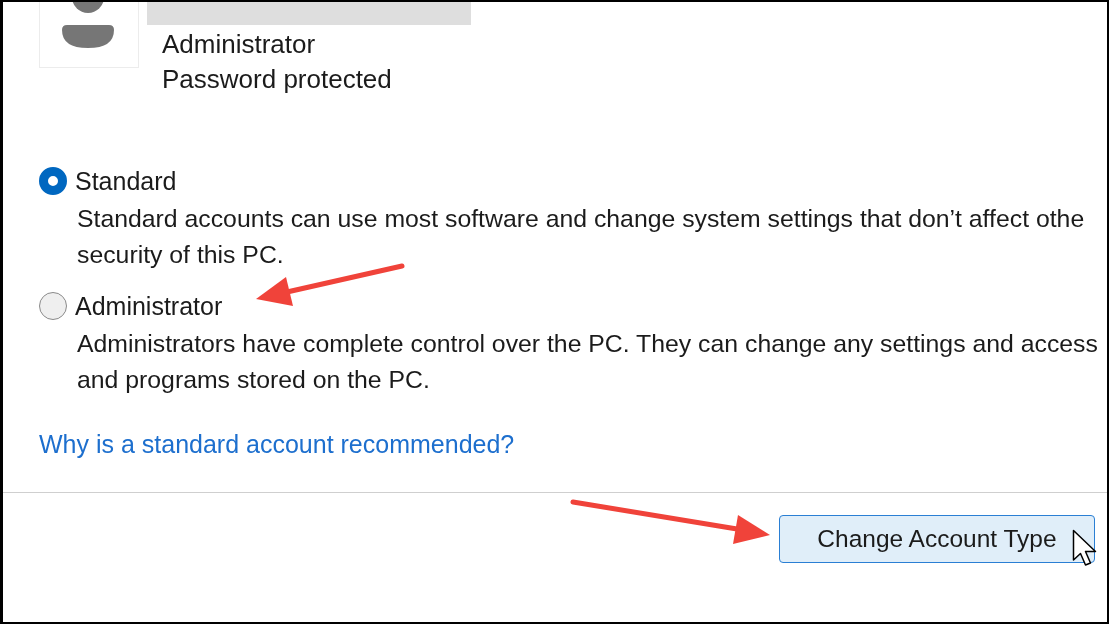 The width and height of the screenshot is (1109, 624). What do you see at coordinates (126, 181) in the screenshot?
I see `option-label: Standard` at bounding box center [126, 181].